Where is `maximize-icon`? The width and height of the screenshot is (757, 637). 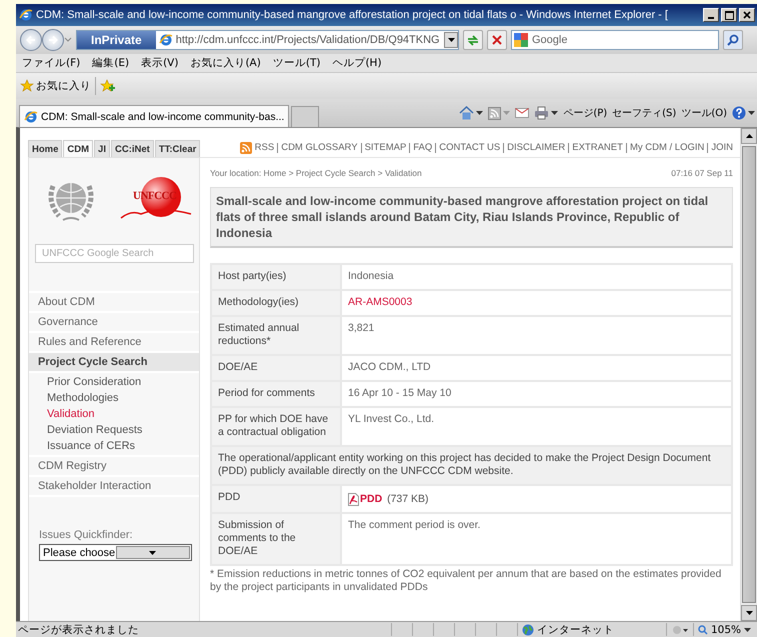
maximize-icon is located at coordinates (729, 15).